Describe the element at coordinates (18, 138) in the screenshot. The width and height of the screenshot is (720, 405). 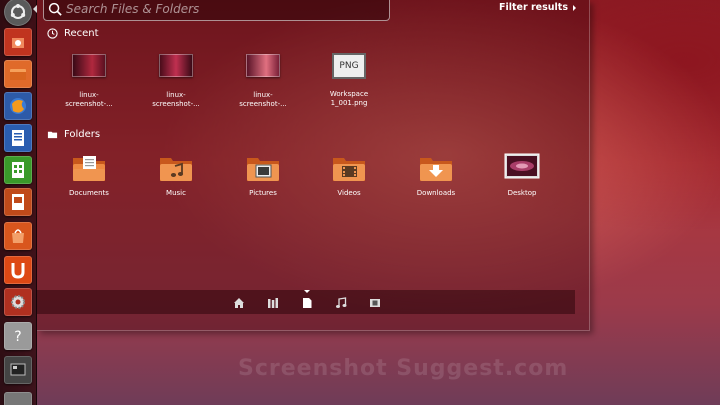
I see `writer-icon` at that location.